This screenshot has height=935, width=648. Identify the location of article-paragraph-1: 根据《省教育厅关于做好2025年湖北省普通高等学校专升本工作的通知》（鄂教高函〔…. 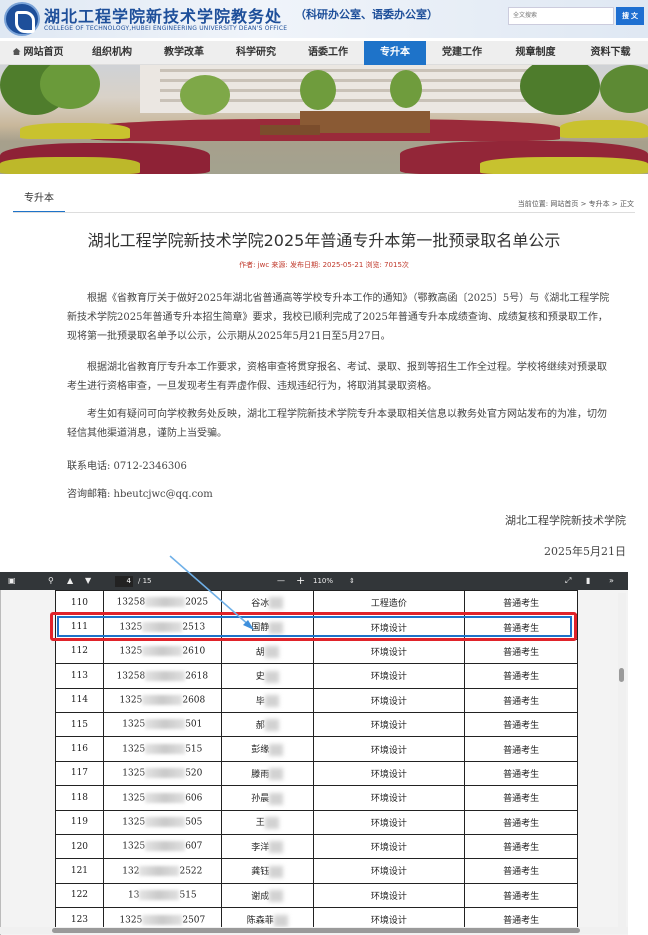
(338, 317).